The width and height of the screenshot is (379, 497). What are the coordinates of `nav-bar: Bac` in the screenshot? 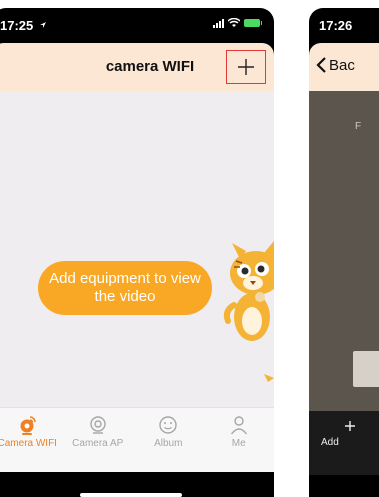 It's located at (344, 67).